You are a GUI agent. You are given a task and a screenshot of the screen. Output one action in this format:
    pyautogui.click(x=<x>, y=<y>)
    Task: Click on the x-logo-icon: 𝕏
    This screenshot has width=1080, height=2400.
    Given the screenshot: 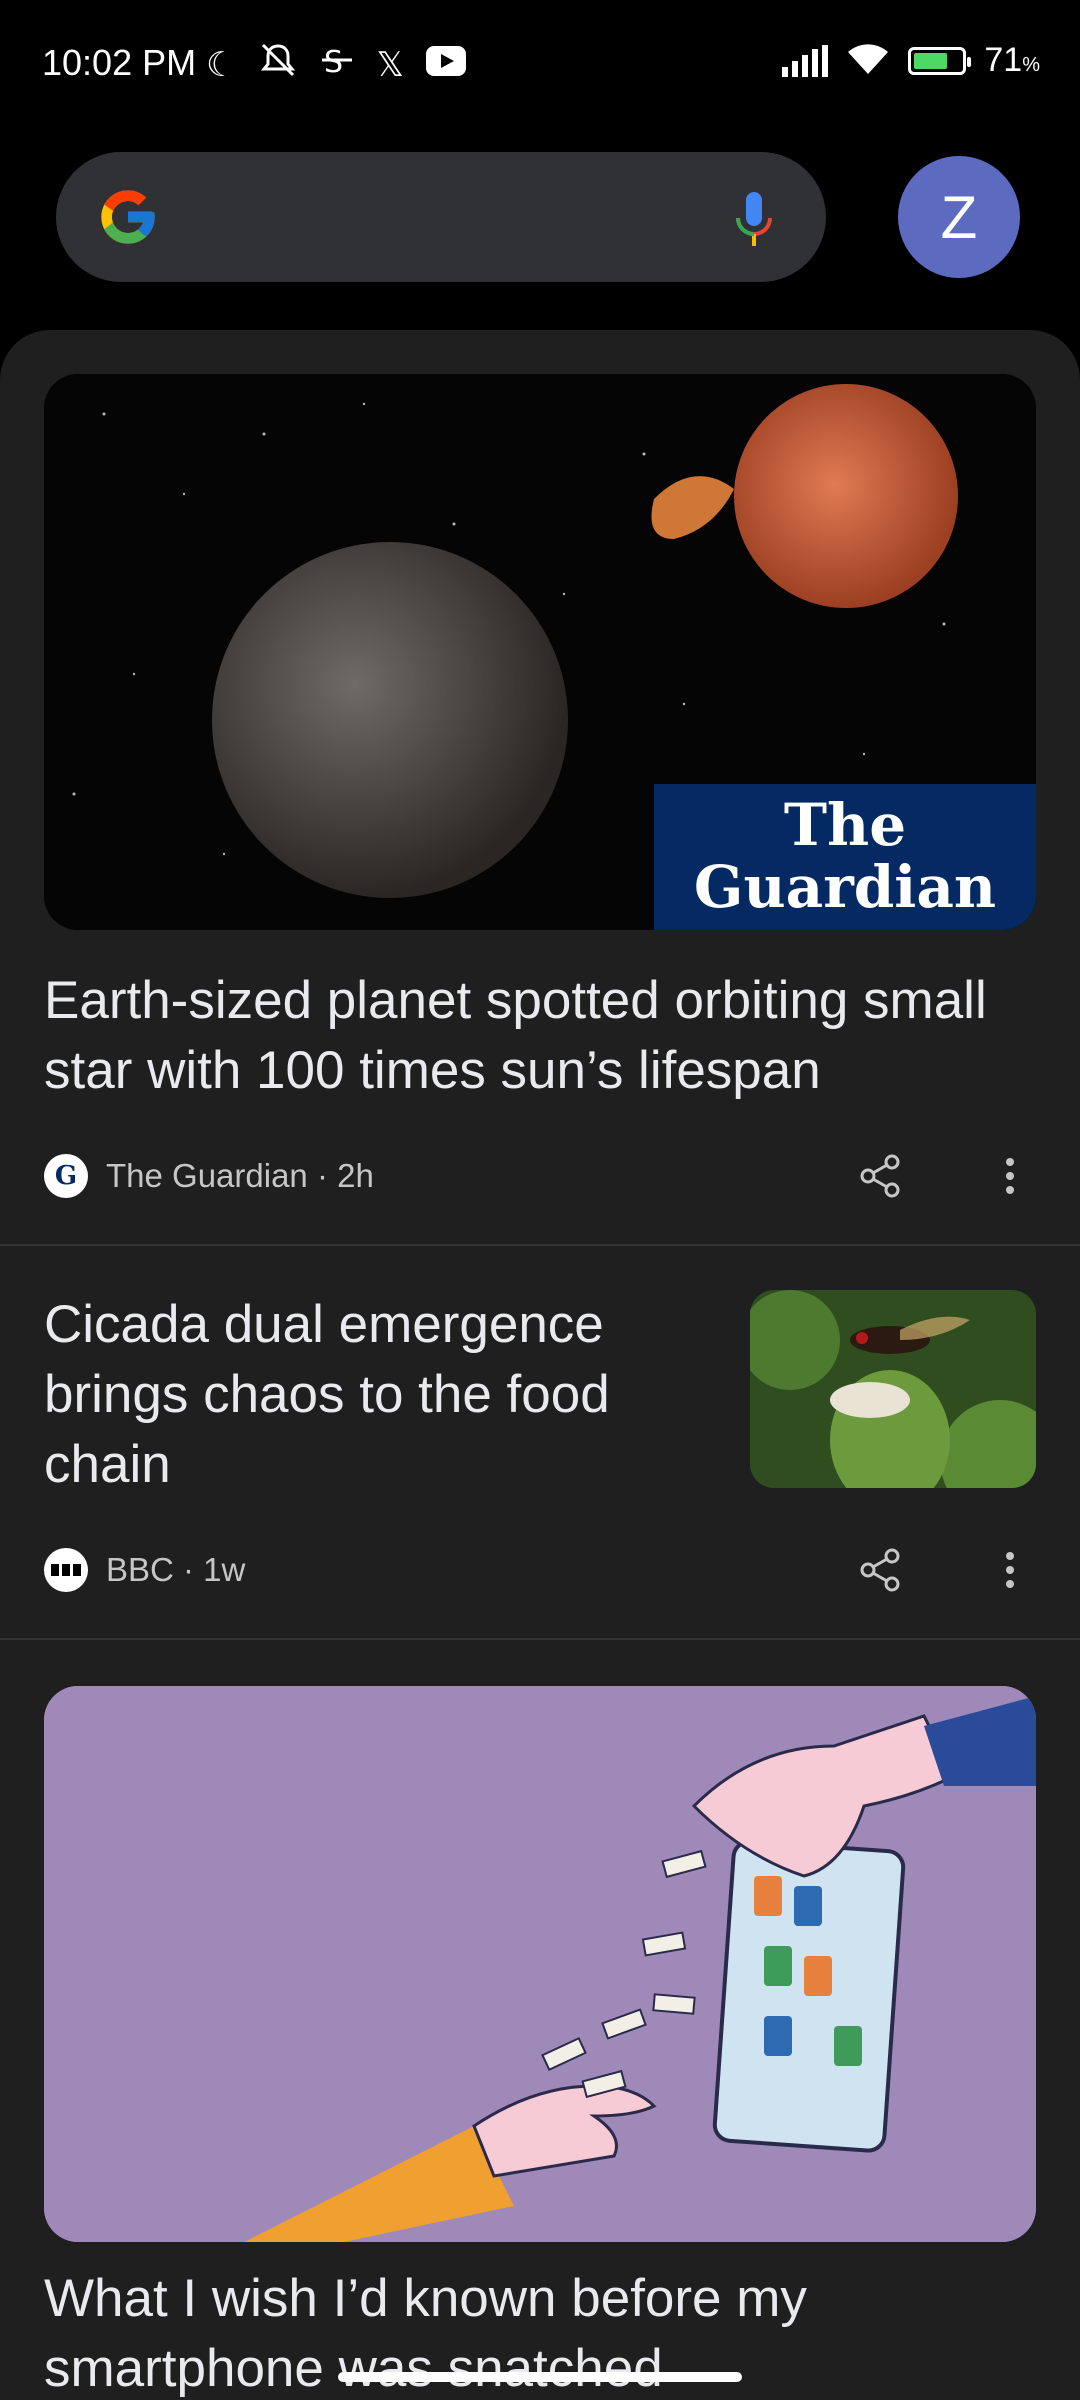 What is the action you would take?
    pyautogui.click(x=390, y=64)
    